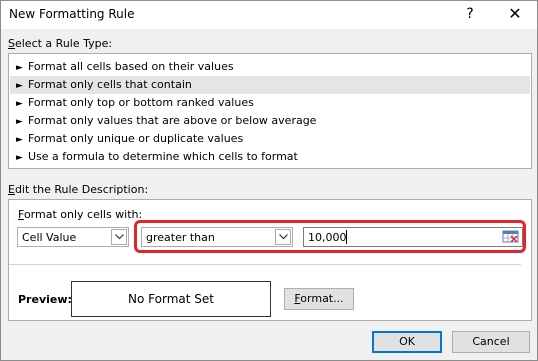  I want to click on rule-type-item: ► Format all cells based on their values, so click(270, 67).